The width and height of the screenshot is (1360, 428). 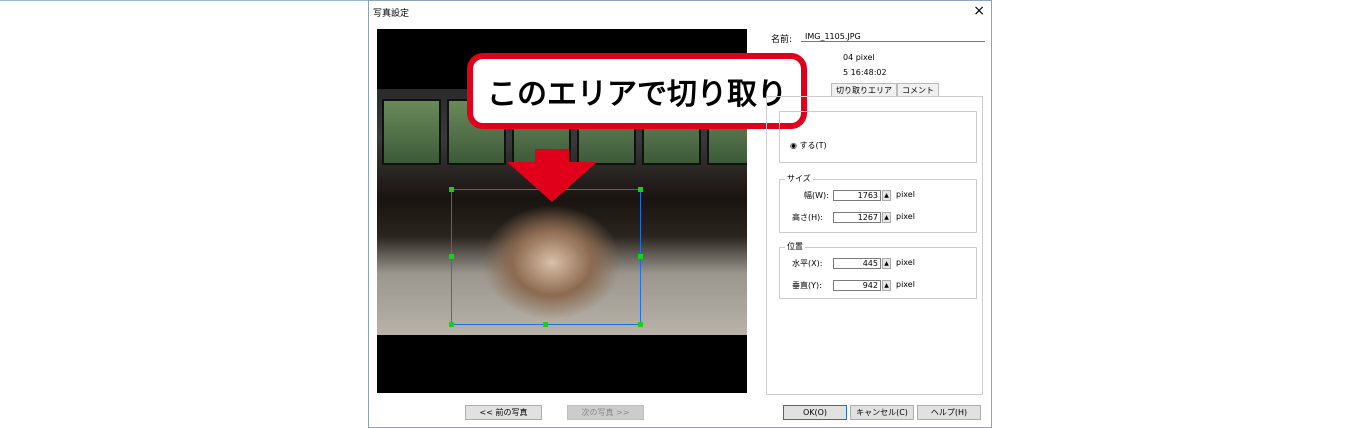 I want to click on y-spinner: ▲, so click(x=886, y=285).